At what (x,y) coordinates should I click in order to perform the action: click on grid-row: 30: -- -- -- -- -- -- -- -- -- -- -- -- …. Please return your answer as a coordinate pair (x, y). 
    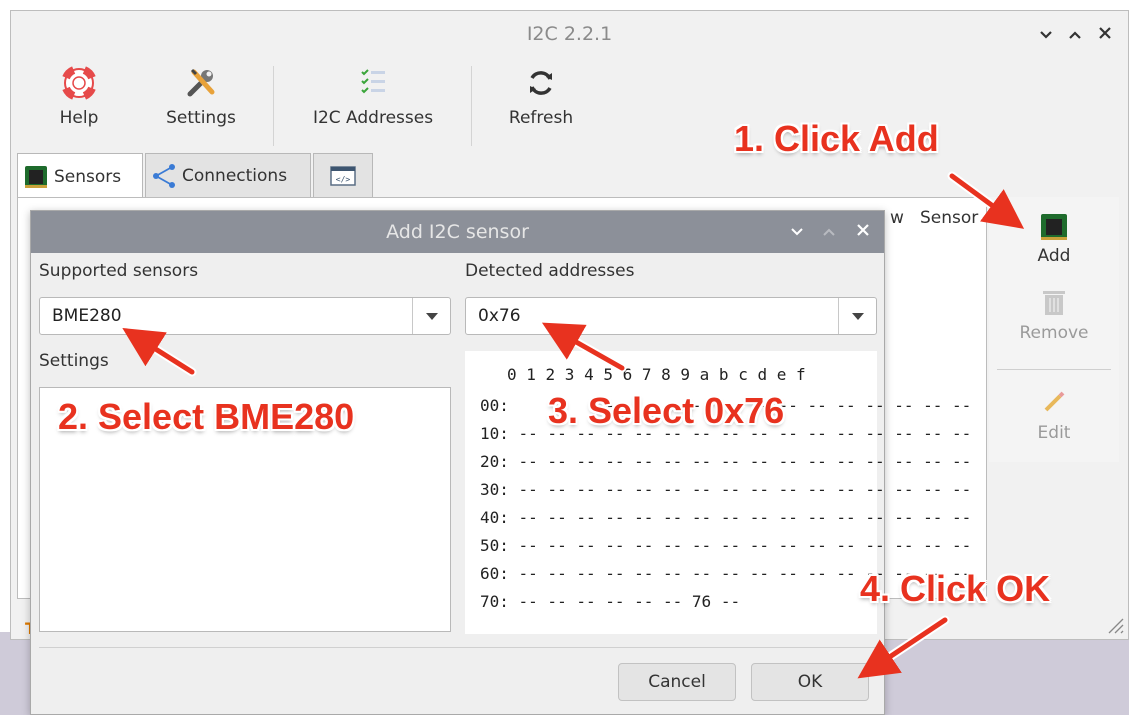
    Looking at the image, I should click on (726, 489).